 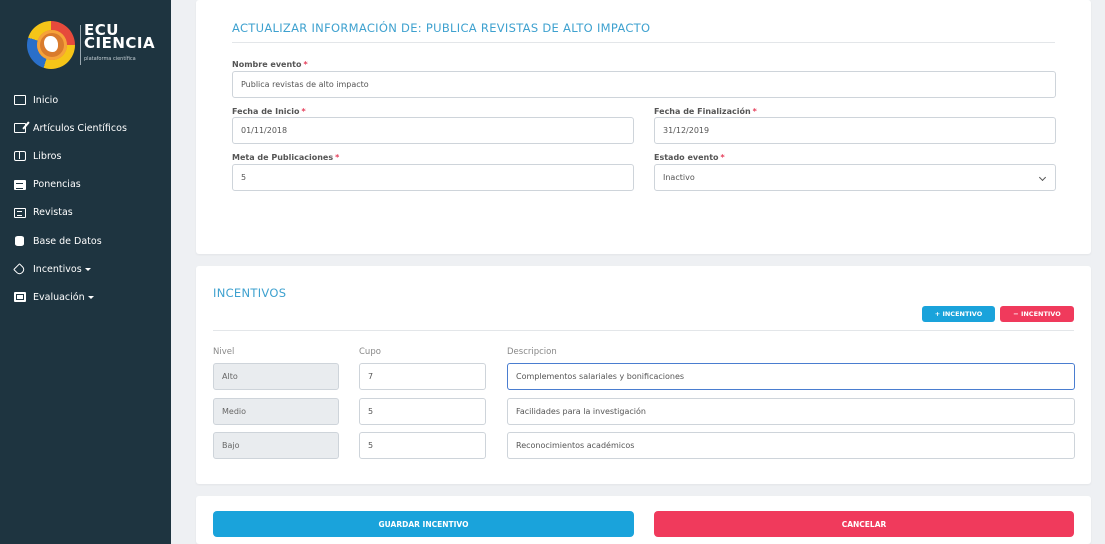 I want to click on table-icon, so click(x=20, y=297).